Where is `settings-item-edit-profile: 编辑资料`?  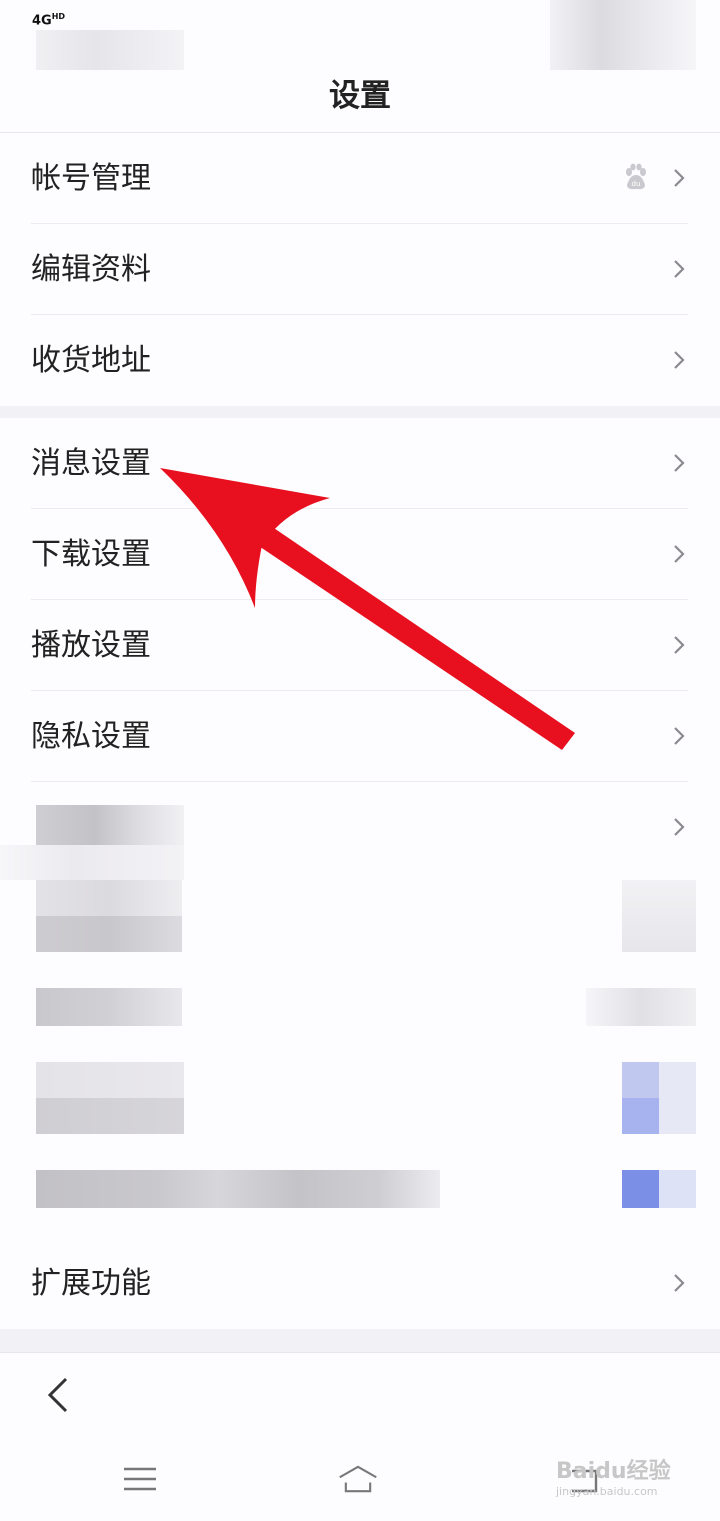 settings-item-edit-profile: 编辑资料 is located at coordinates (360, 269).